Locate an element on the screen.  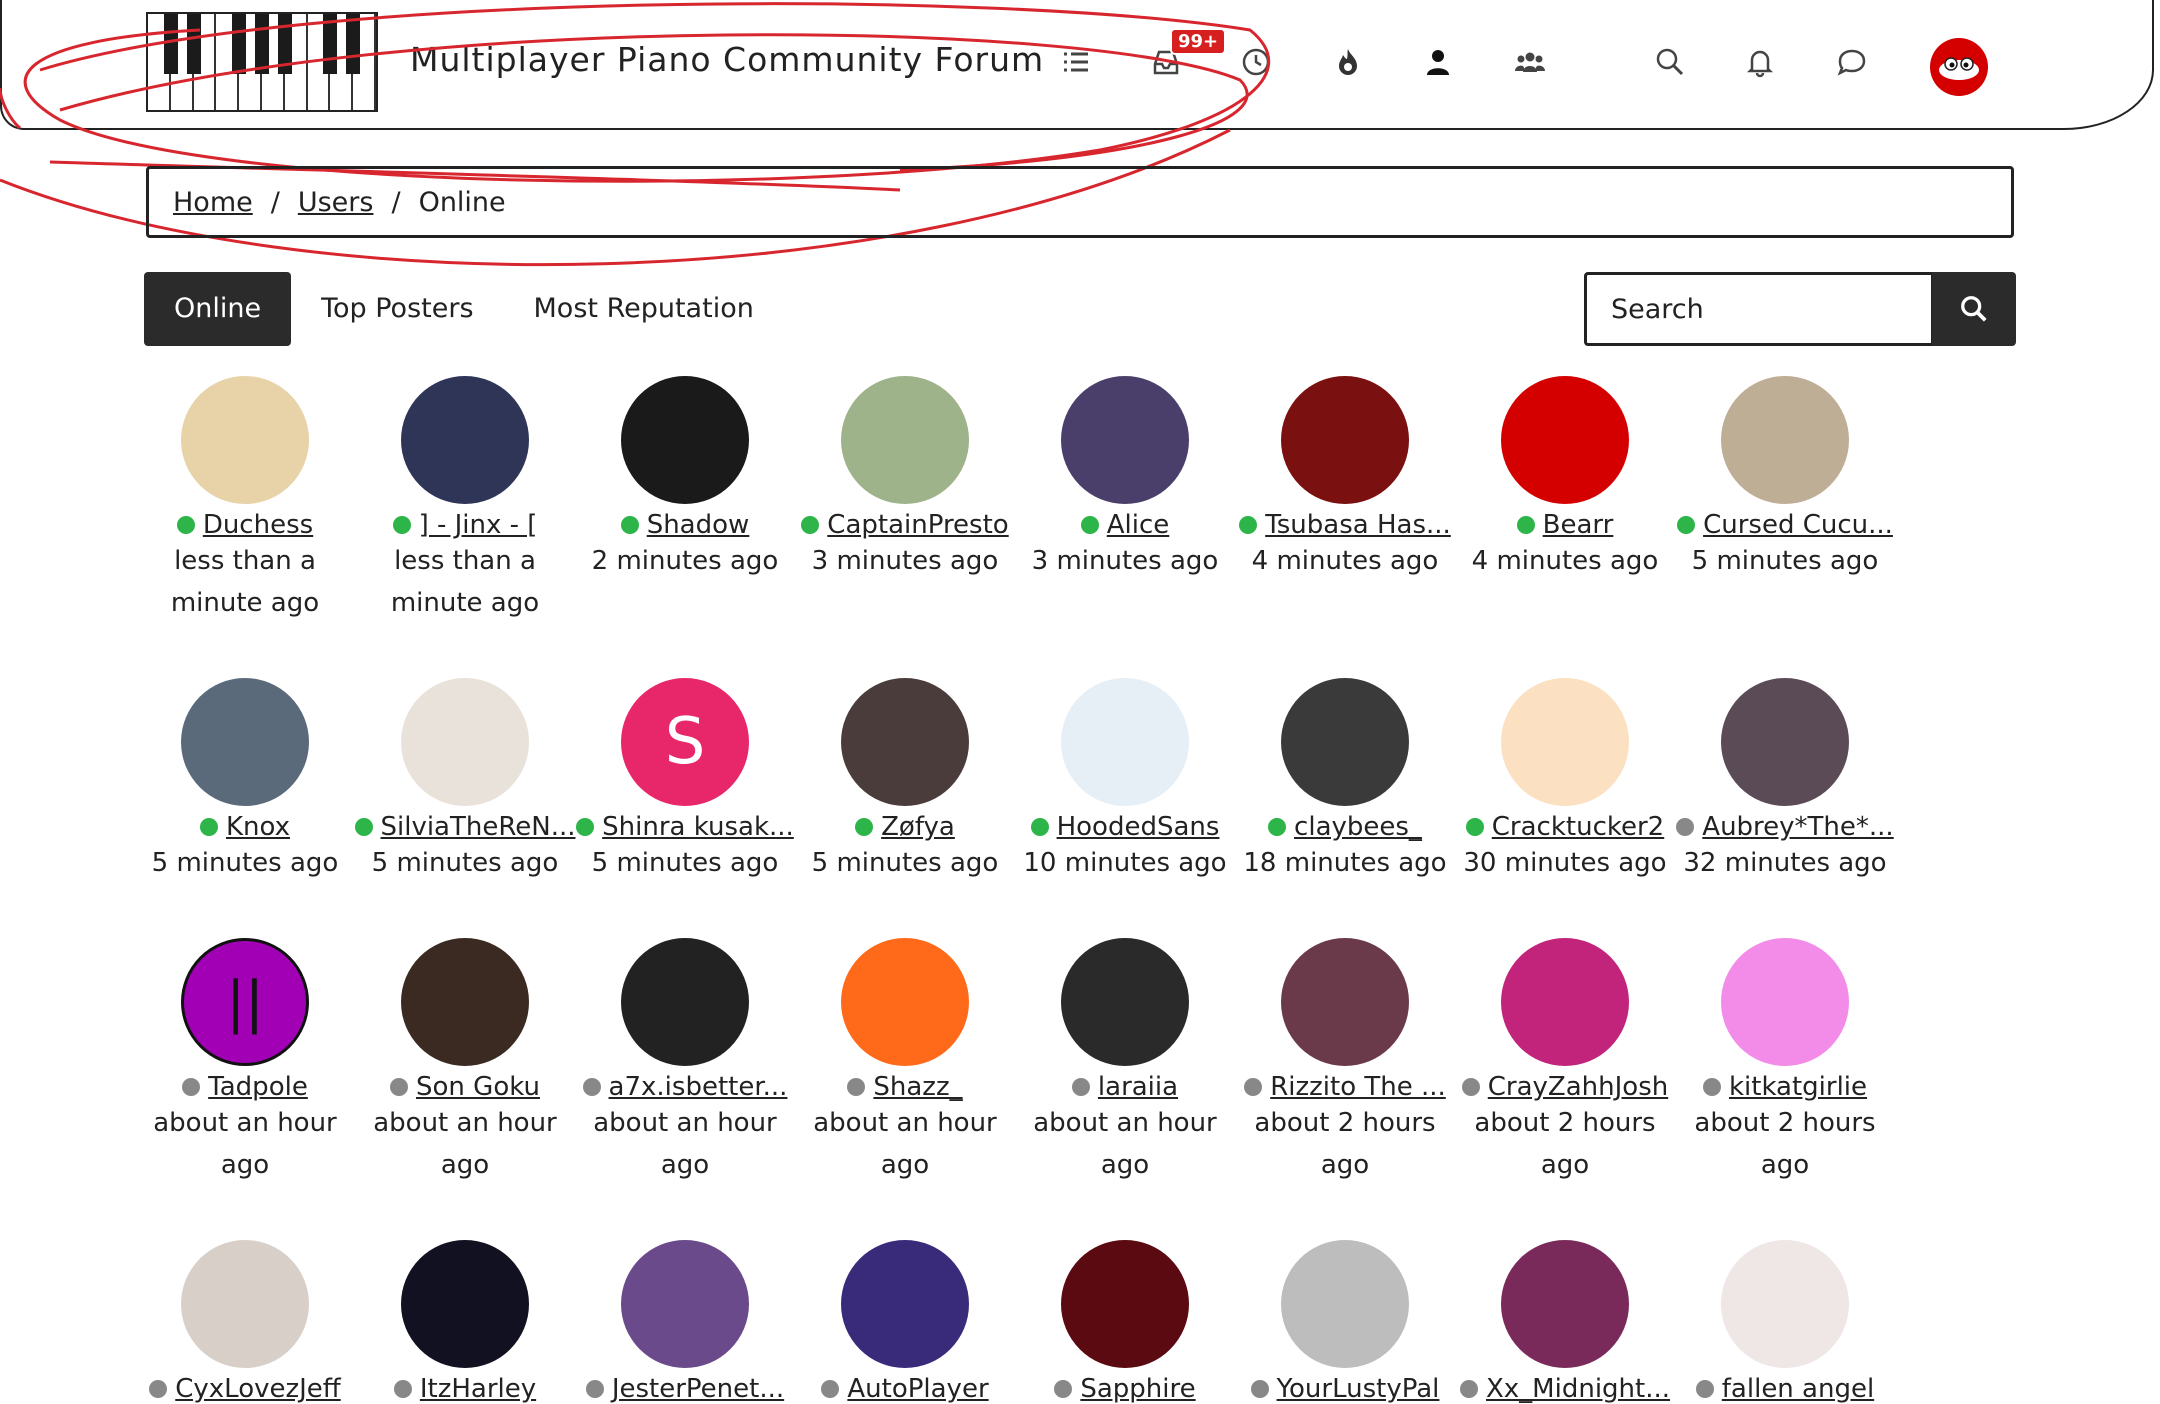
user-name-link: fallen angel is located at coordinates (1798, 1389).